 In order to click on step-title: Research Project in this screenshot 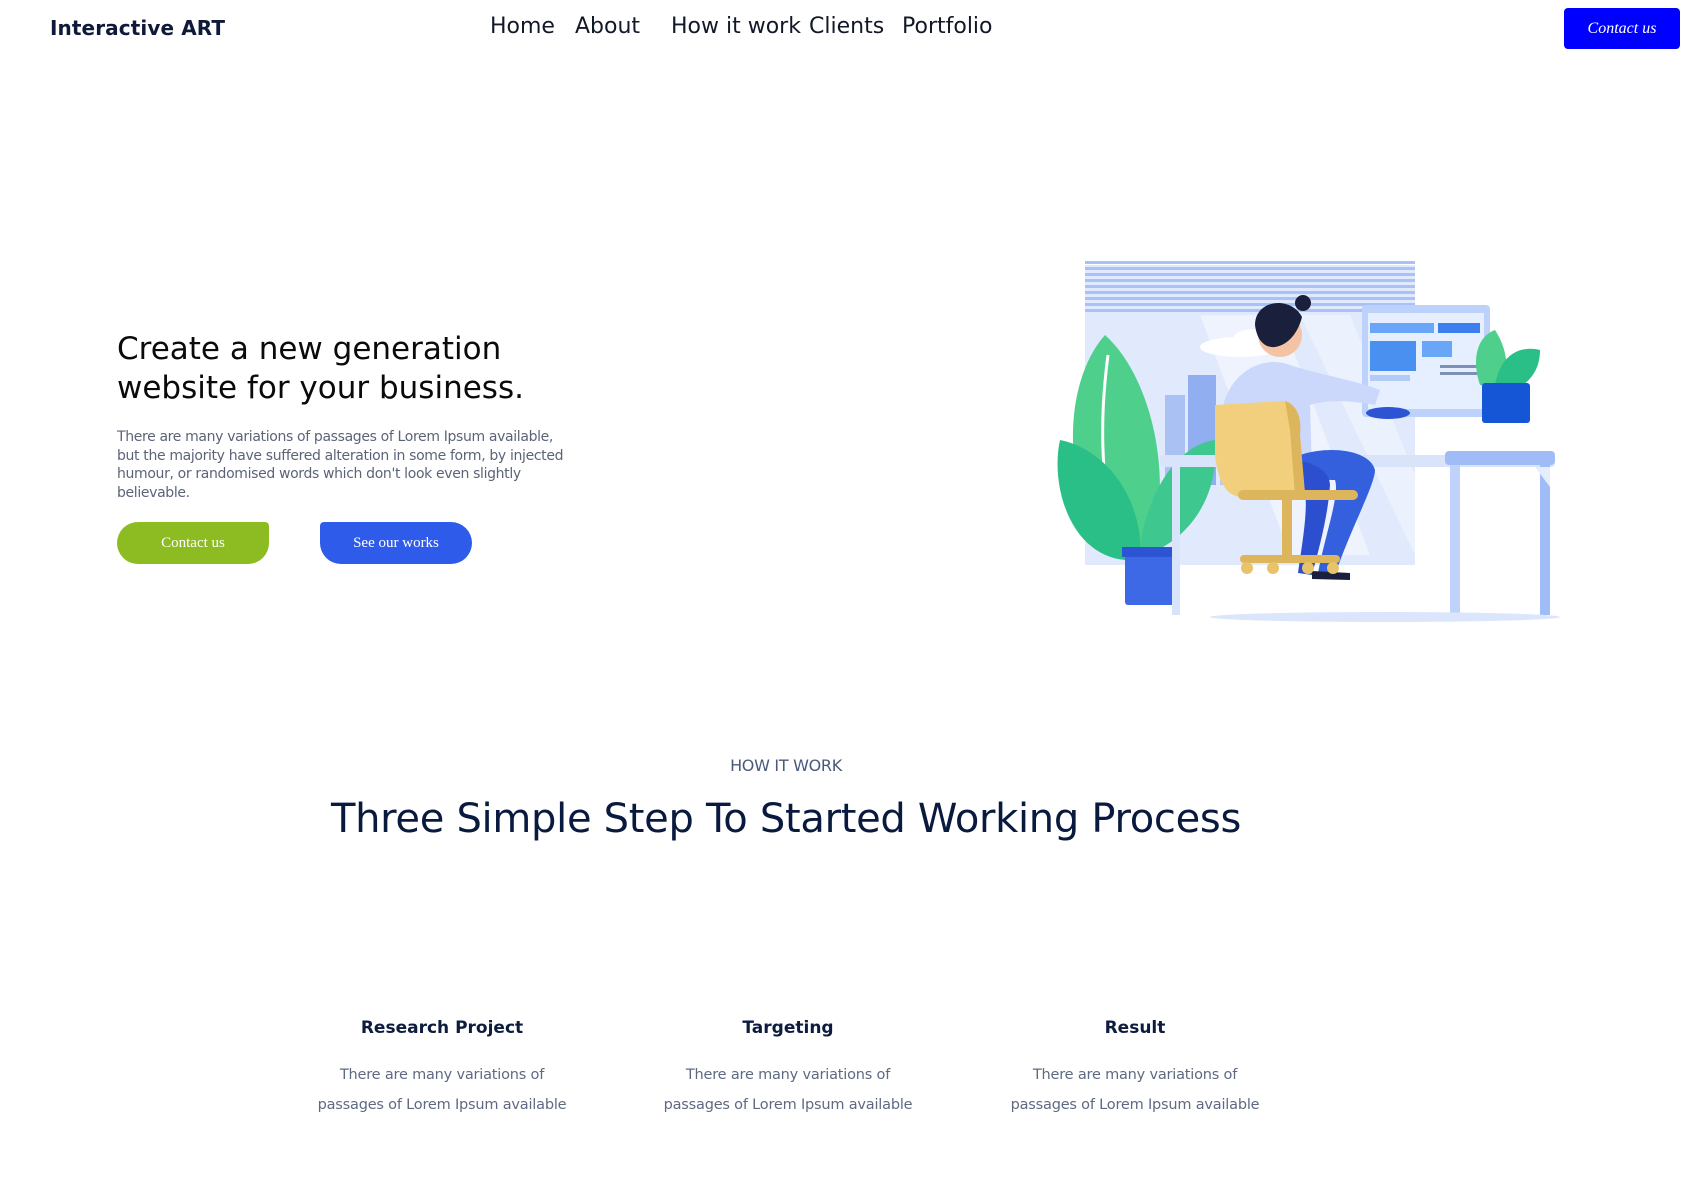, I will do `click(442, 1028)`.